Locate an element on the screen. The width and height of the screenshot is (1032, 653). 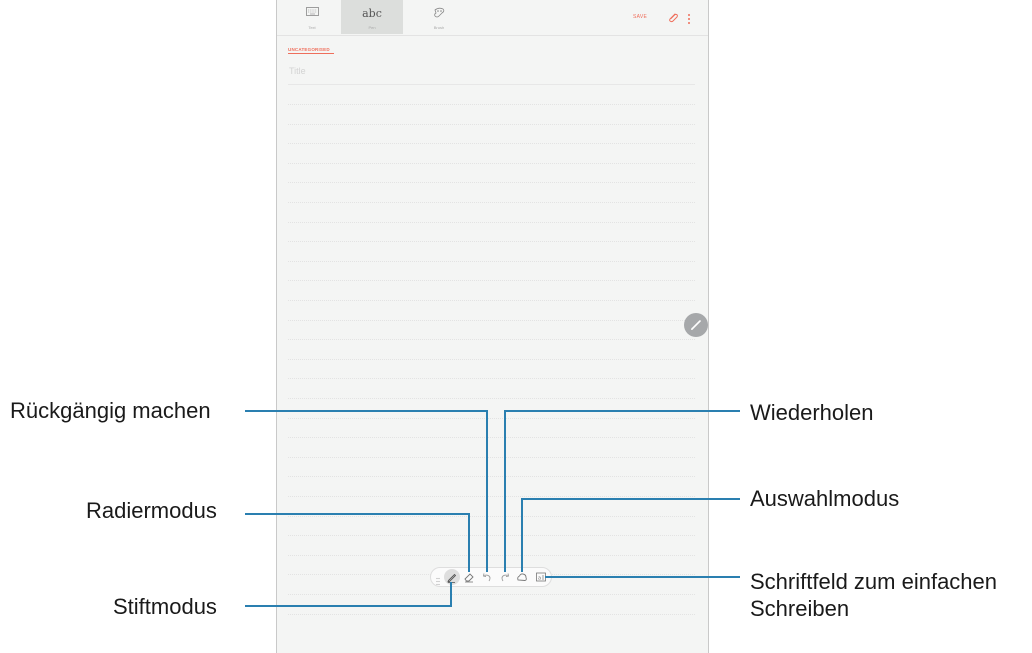
pencil-icon is located at coordinates (696, 325).